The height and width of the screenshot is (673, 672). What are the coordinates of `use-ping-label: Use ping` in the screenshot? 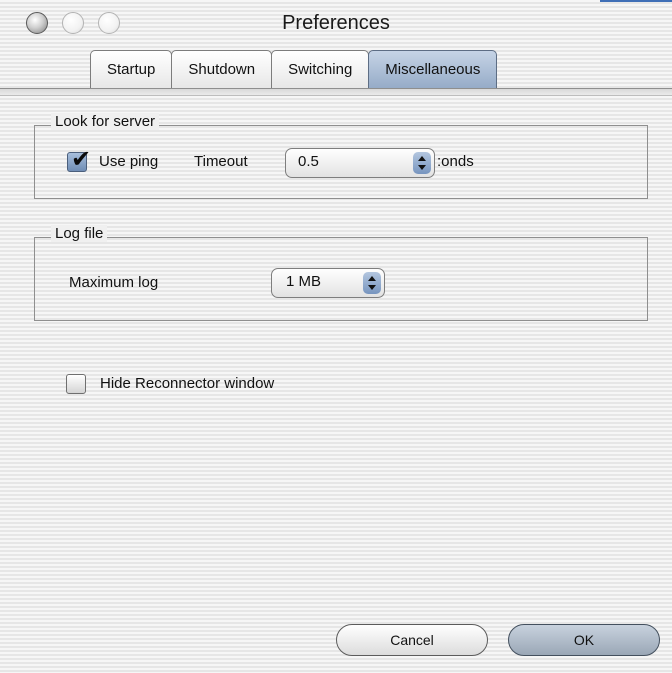 It's located at (128, 161).